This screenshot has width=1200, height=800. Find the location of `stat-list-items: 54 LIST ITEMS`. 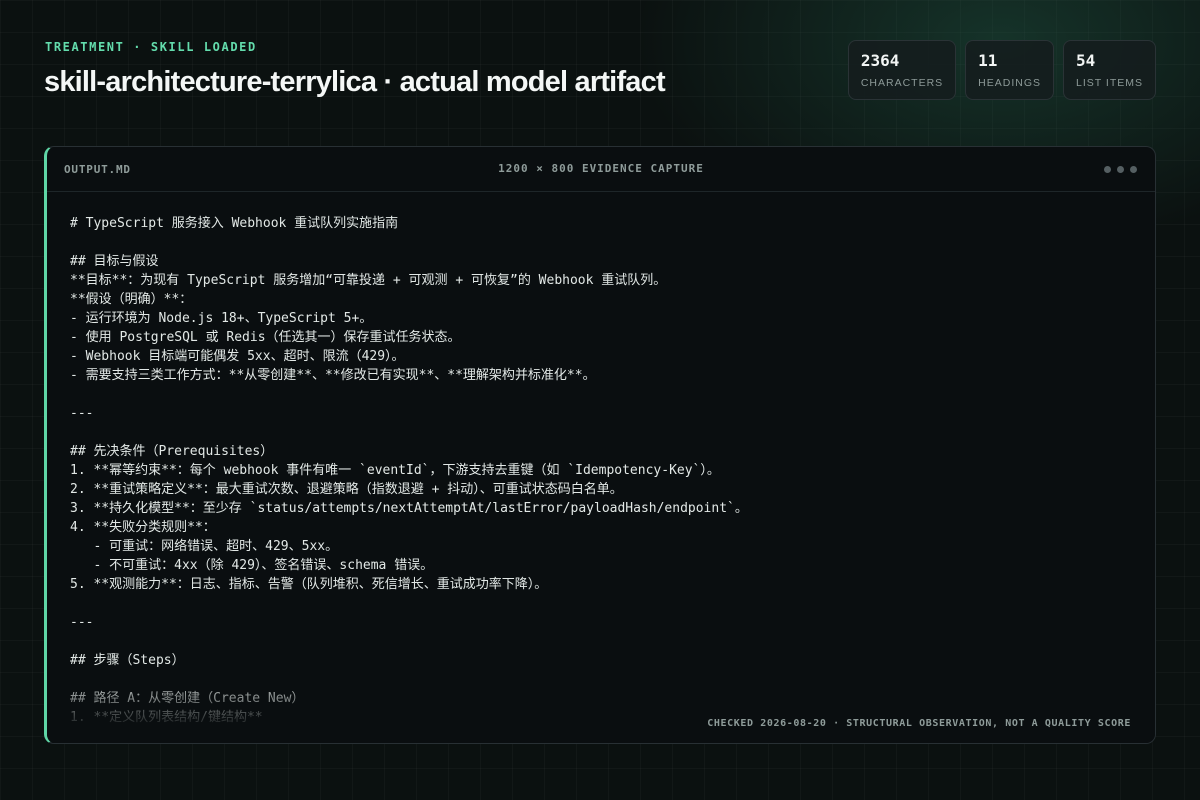

stat-list-items: 54 LIST ITEMS is located at coordinates (1109, 70).